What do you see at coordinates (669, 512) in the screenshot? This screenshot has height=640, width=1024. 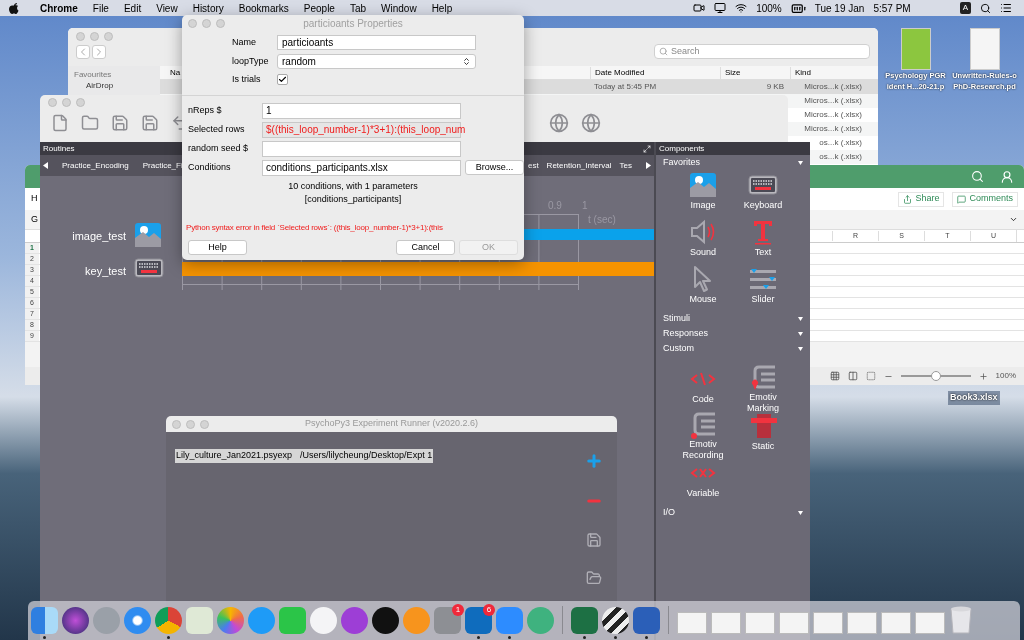 I see `category-header: I/O` at bounding box center [669, 512].